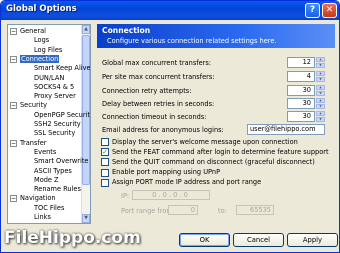 This screenshot has height=253, width=340. Describe the element at coordinates (86, 218) in the screenshot. I see `scroll-down-arrow-icon: ▼` at that location.